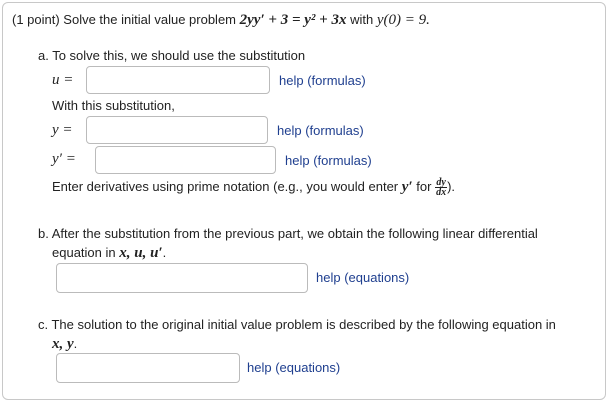 The image size is (610, 405). Describe the element at coordinates (113, 105) in the screenshot. I see `with-substitution-text: With this substitution,` at that location.